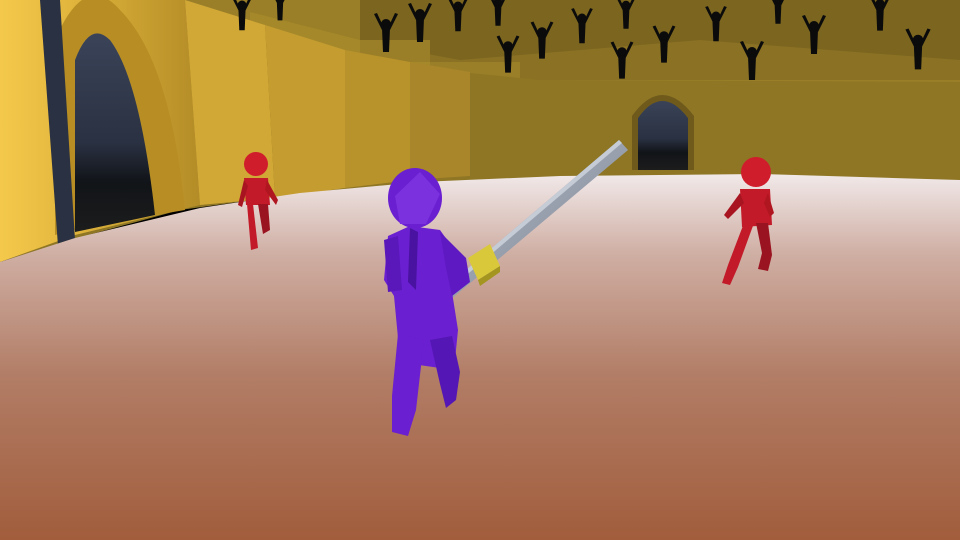  I want to click on far-archway, so click(663, 135).